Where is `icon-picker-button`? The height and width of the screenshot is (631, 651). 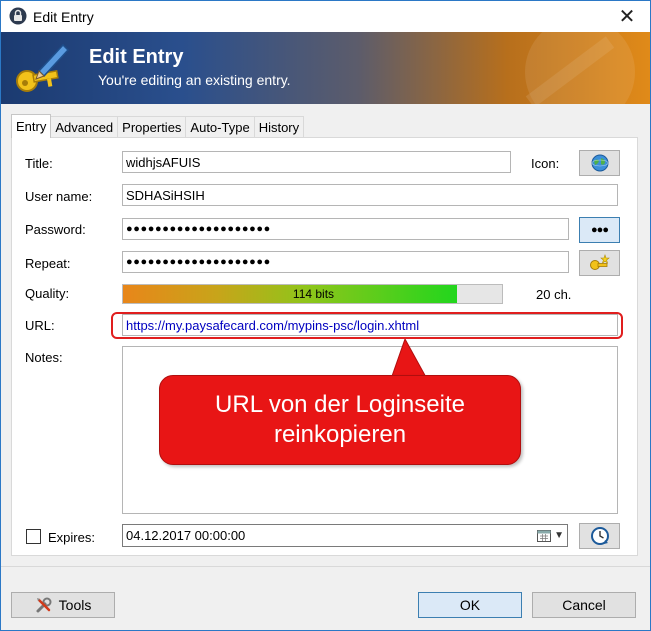
icon-picker-button is located at coordinates (599, 163).